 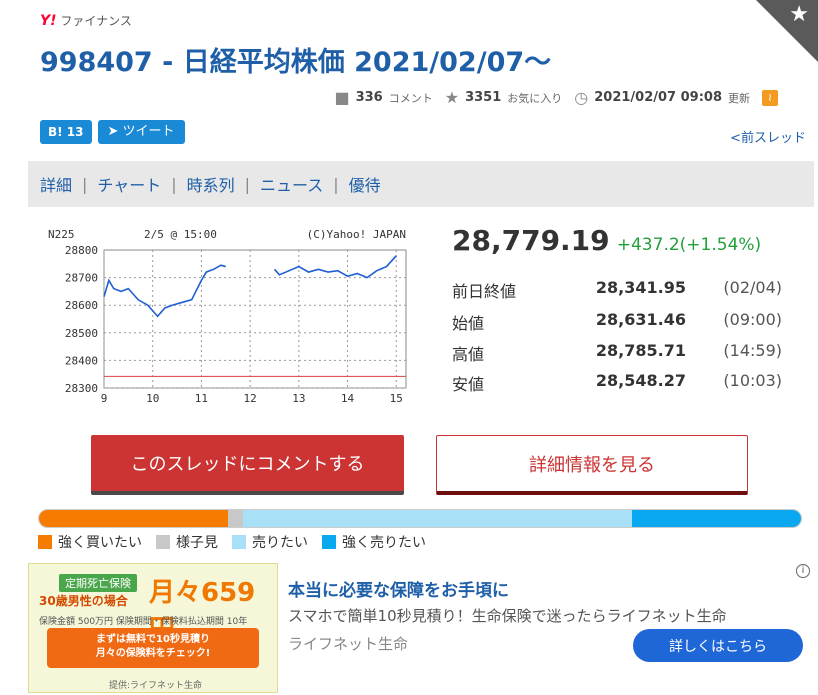 I want to click on x-tick-label: 11, so click(x=201, y=398).